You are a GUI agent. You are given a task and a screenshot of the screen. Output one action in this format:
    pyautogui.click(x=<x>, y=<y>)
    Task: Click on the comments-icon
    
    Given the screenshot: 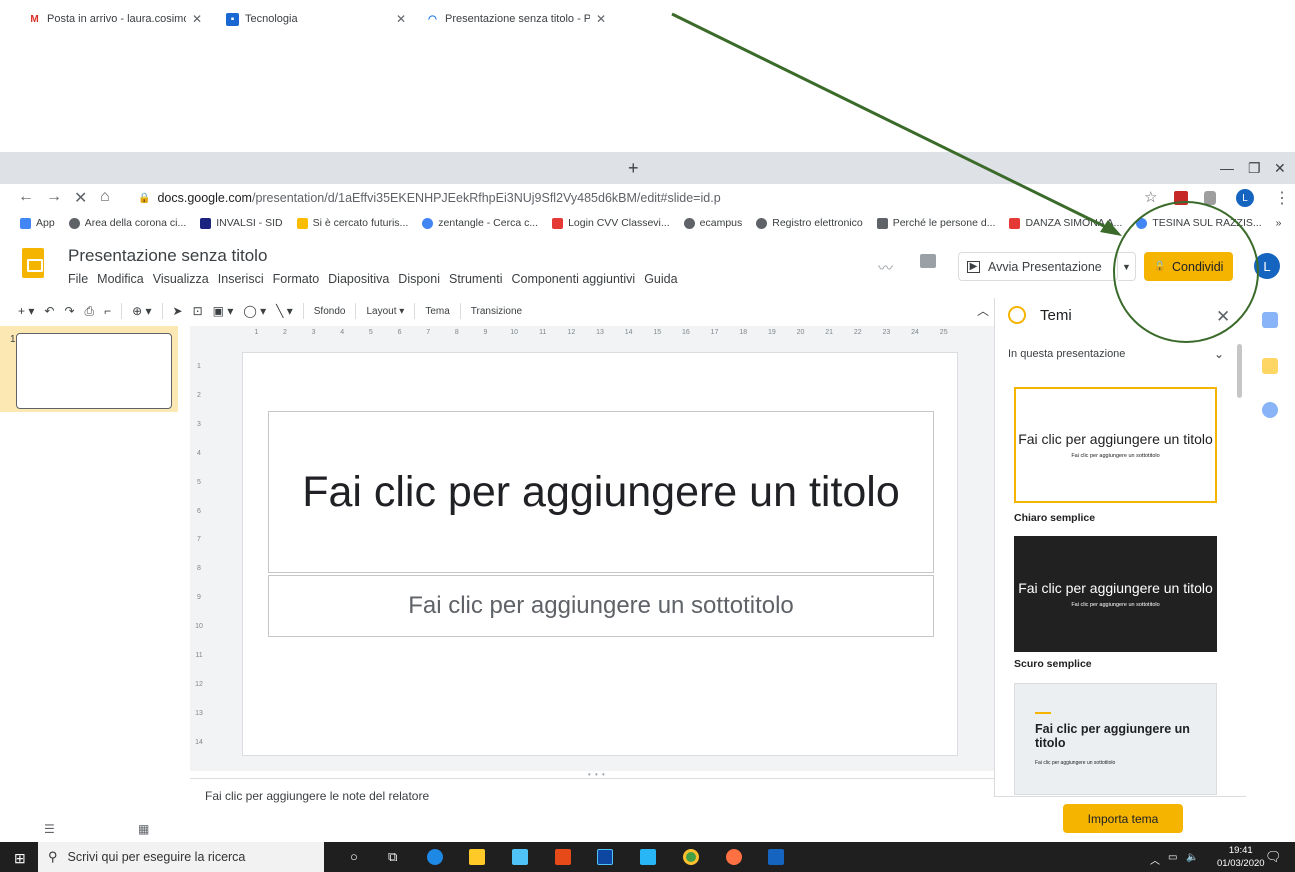 What is the action you would take?
    pyautogui.click(x=928, y=261)
    